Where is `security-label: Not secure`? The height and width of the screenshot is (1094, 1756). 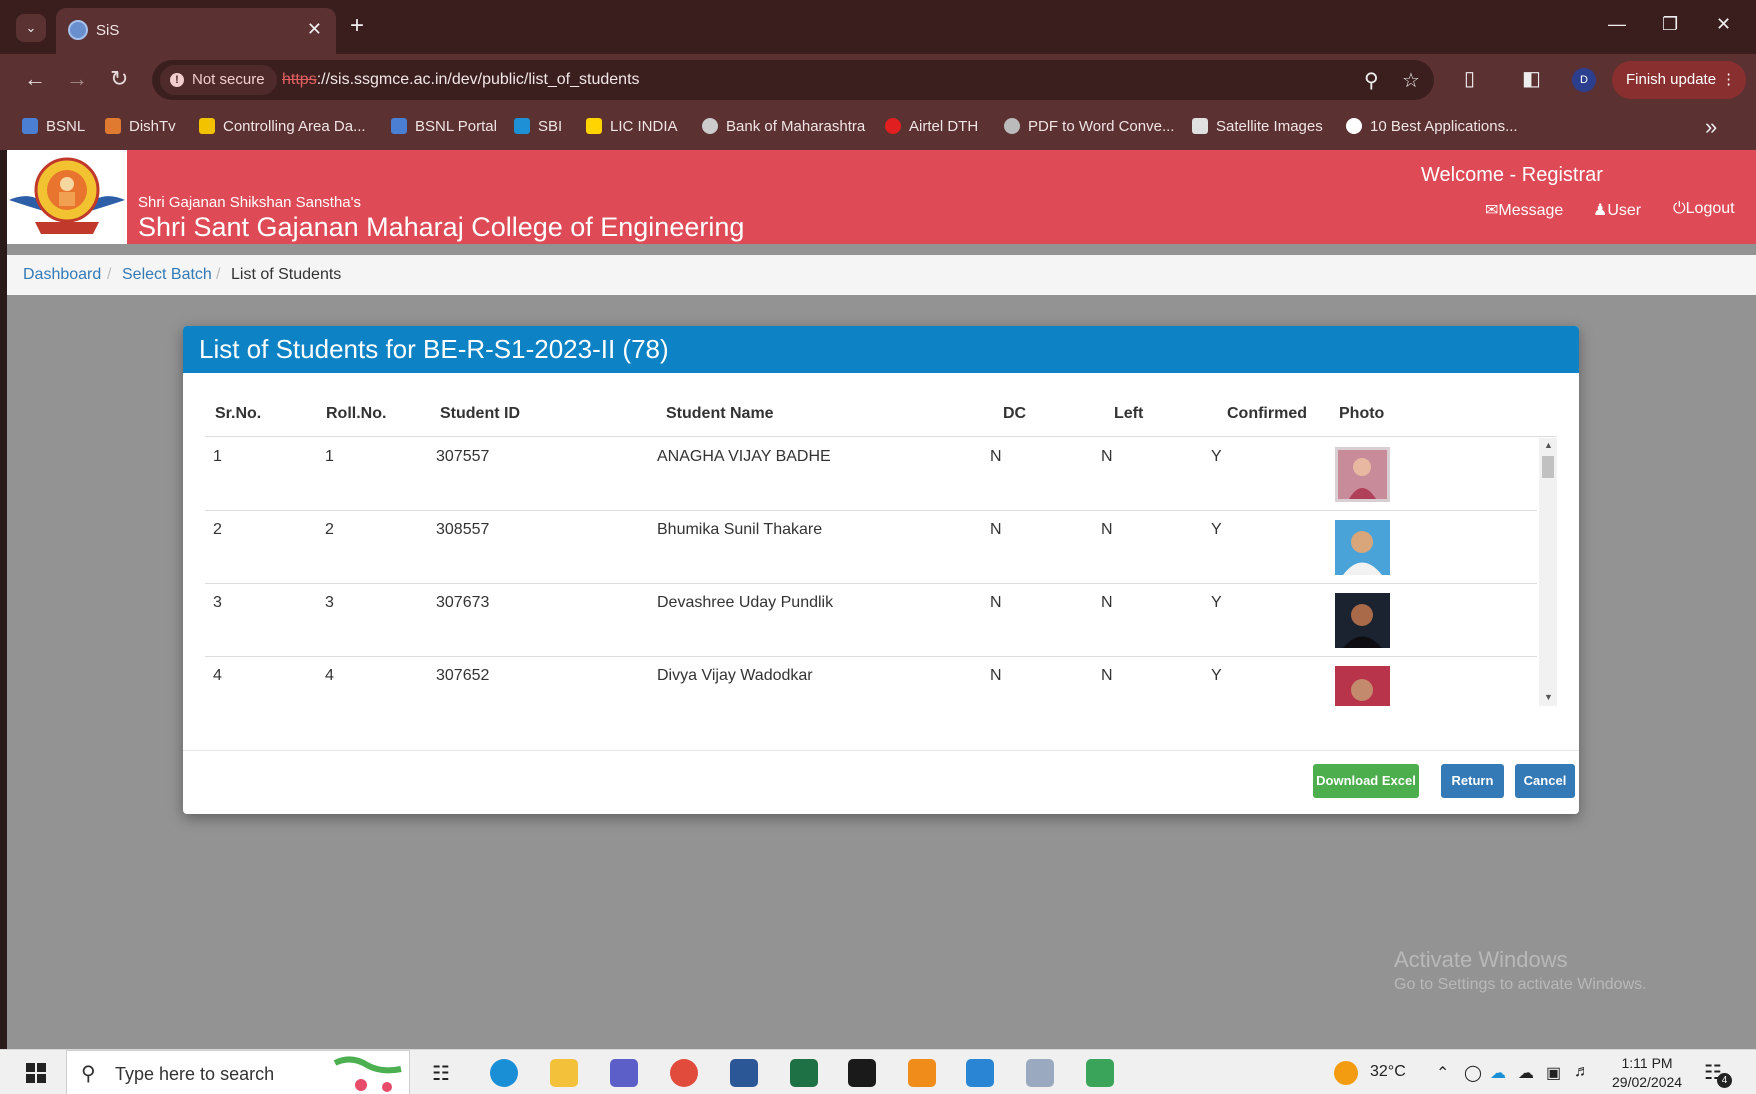
security-label: Not secure is located at coordinates (228, 79).